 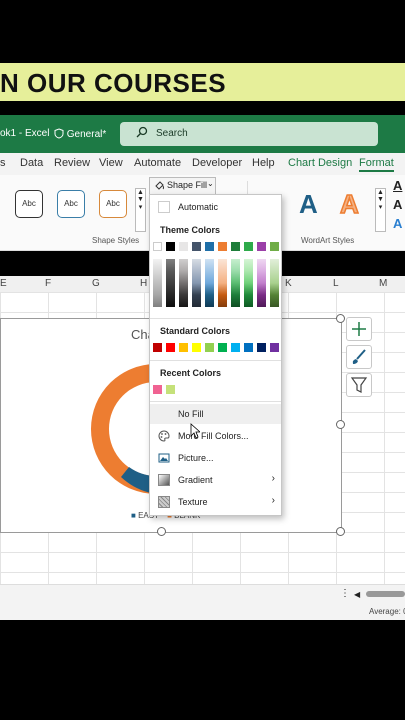 What do you see at coordinates (215, 207) in the screenshot?
I see `automatic-option: Automatic` at bounding box center [215, 207].